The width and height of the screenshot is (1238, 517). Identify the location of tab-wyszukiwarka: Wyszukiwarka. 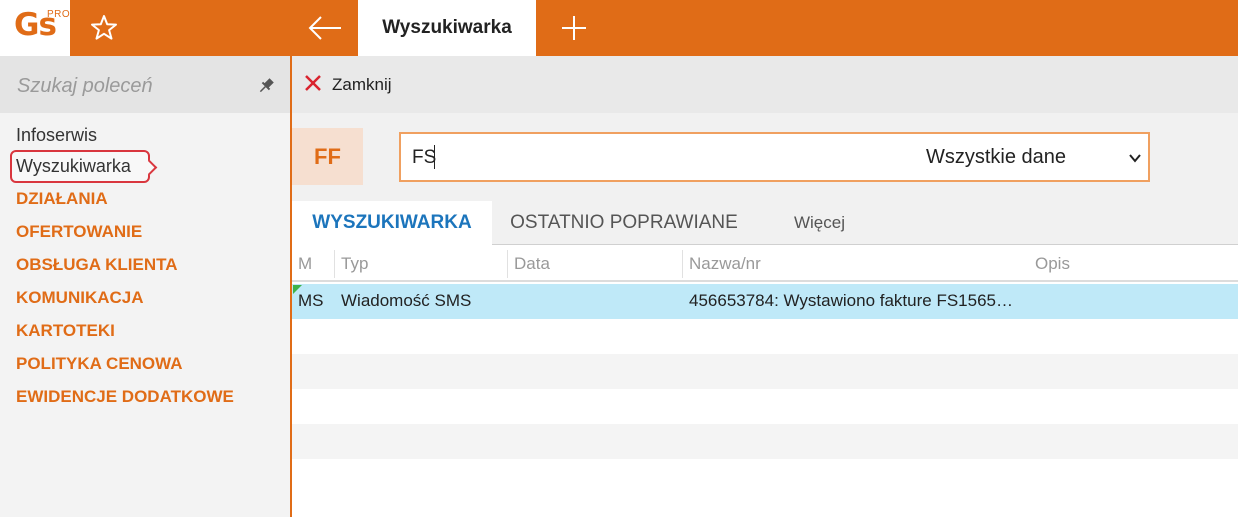
(447, 28).